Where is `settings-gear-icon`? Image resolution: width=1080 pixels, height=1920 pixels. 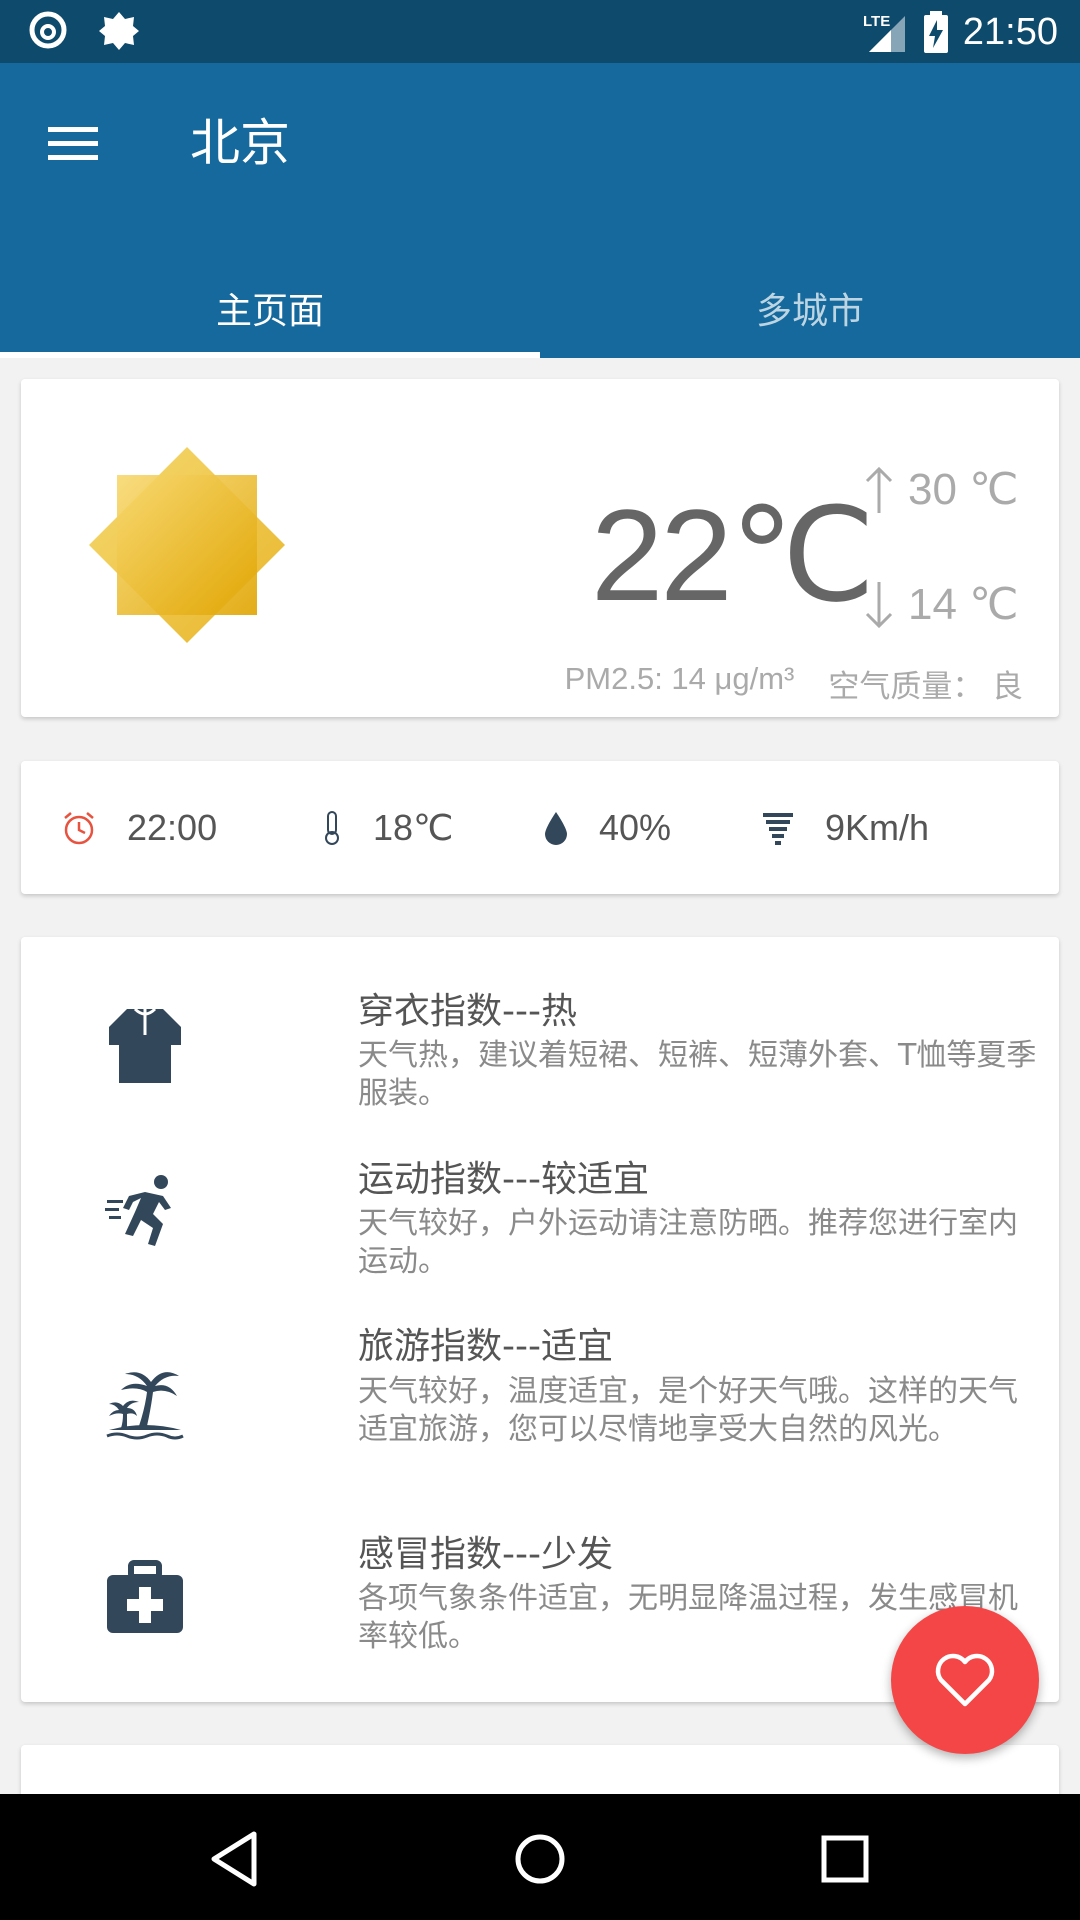 settings-gear-icon is located at coordinates (119, 31).